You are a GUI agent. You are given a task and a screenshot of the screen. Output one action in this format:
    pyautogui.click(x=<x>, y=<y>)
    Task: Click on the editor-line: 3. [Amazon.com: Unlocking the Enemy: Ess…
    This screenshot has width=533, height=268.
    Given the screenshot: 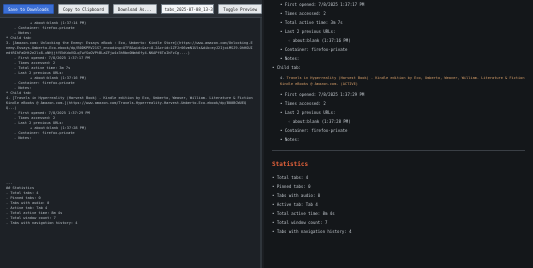 What is the action you would take?
    pyautogui.click(x=129, y=48)
    